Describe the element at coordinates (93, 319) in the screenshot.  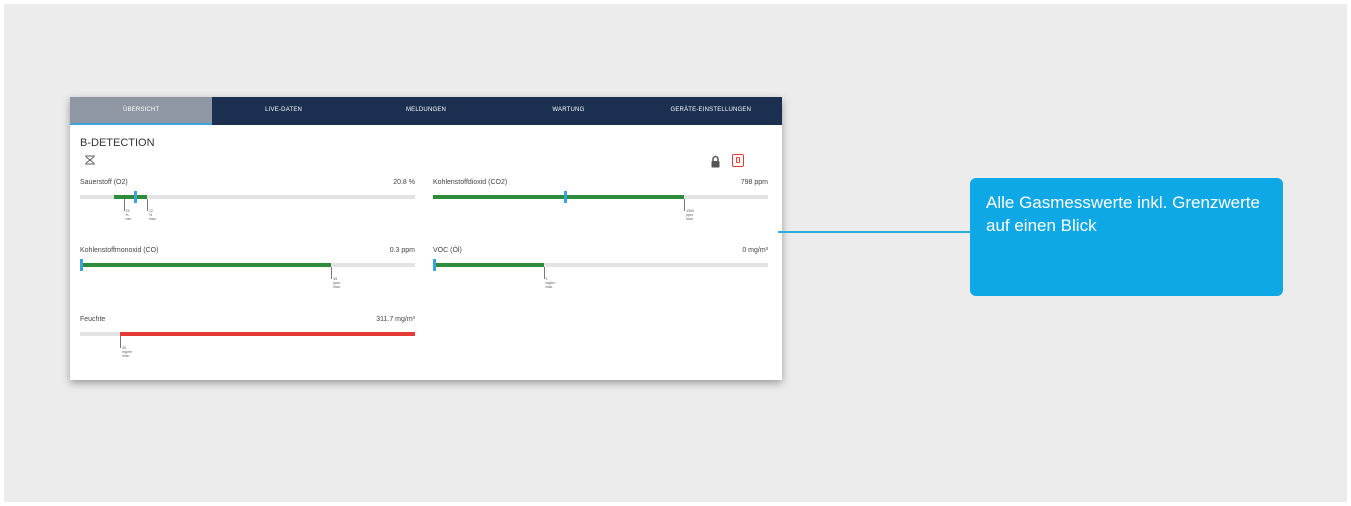
I see `gauge-label: Feuchte` at that location.